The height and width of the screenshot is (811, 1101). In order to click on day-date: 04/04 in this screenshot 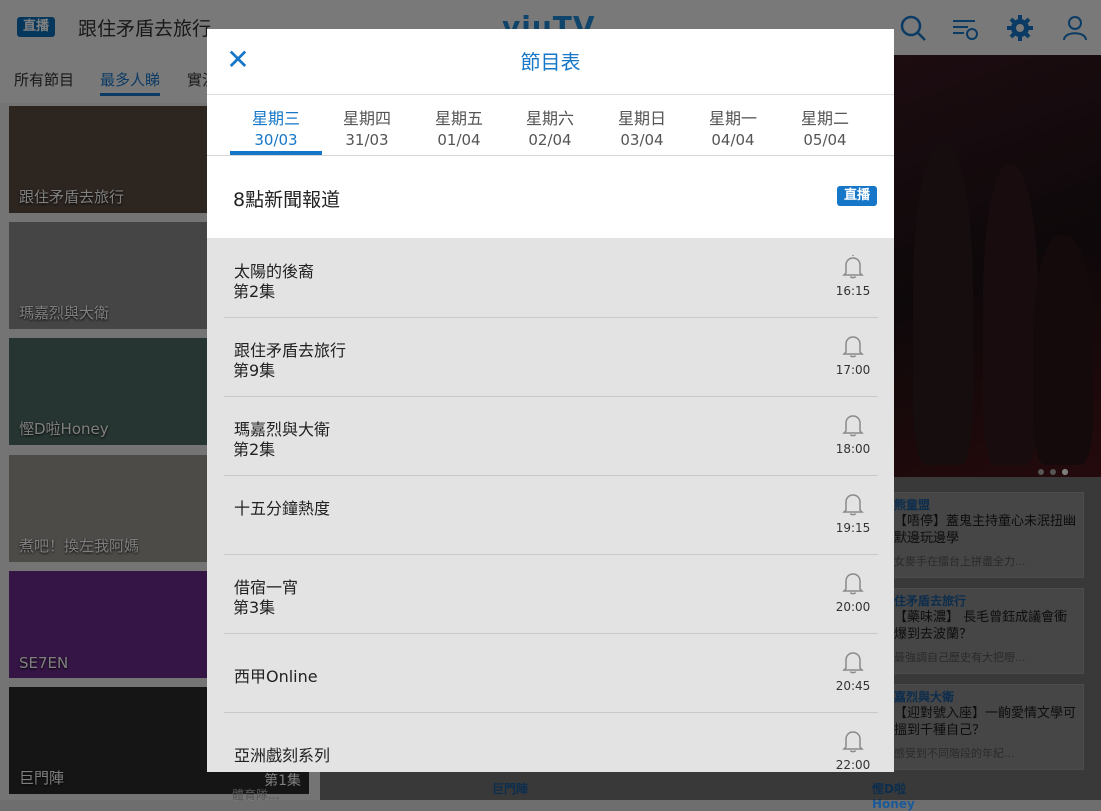, I will do `click(733, 140)`.